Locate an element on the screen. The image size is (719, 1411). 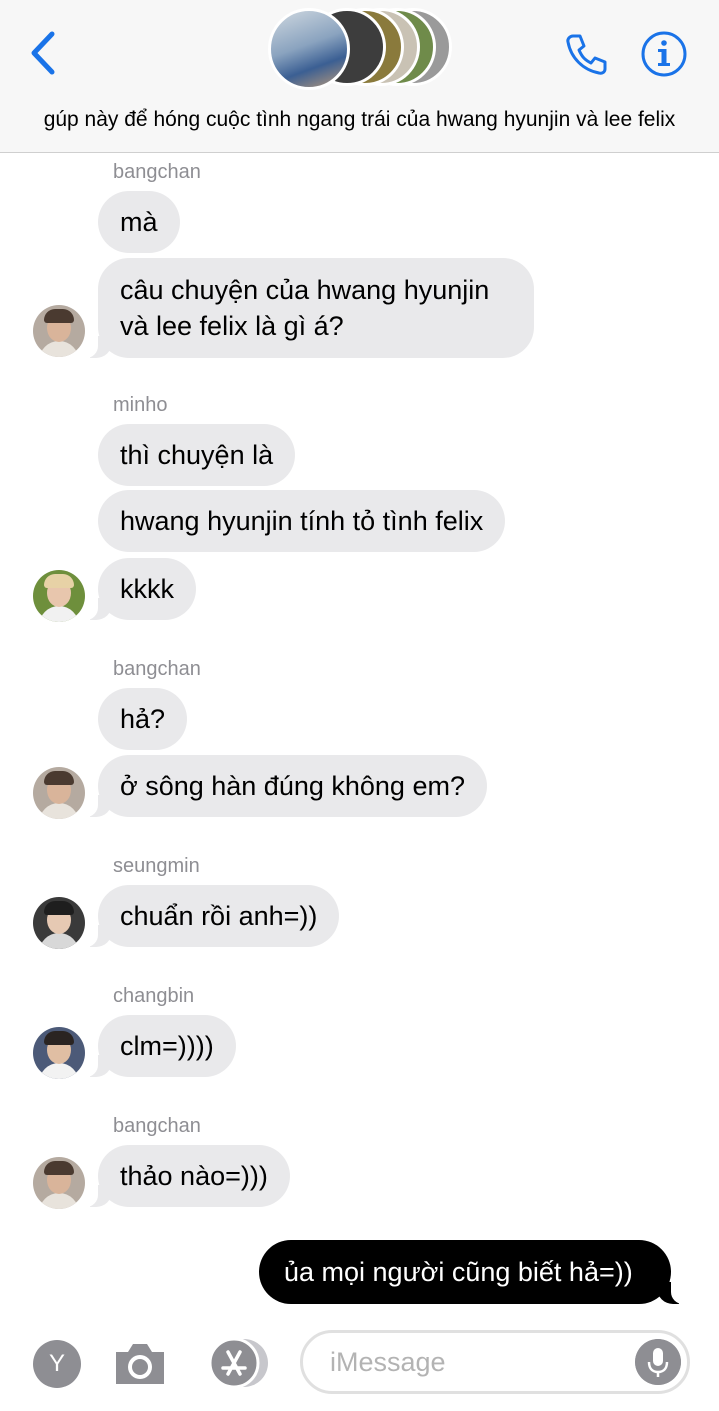
message-text: thảo nào=))) is located at coordinates (194, 1176).